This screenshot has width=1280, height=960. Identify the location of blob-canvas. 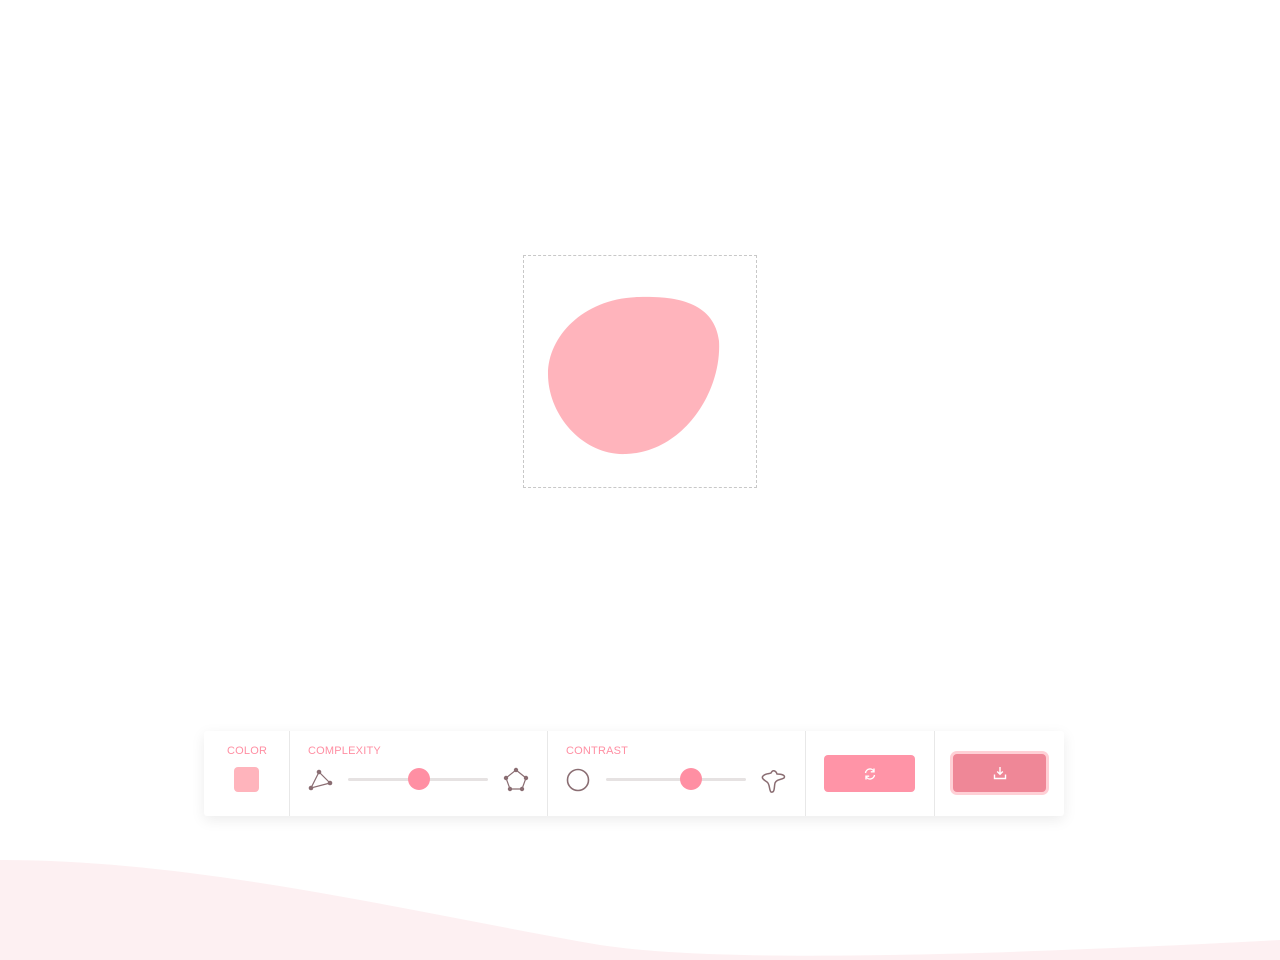
(640, 371).